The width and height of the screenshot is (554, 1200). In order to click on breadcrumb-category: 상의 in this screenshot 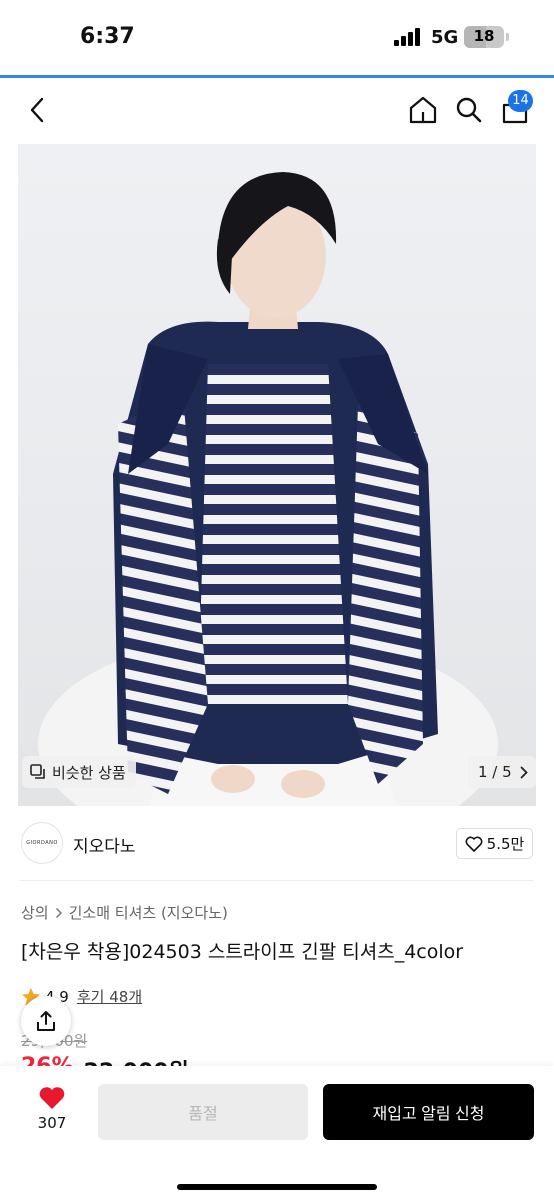, I will do `click(35, 912)`.